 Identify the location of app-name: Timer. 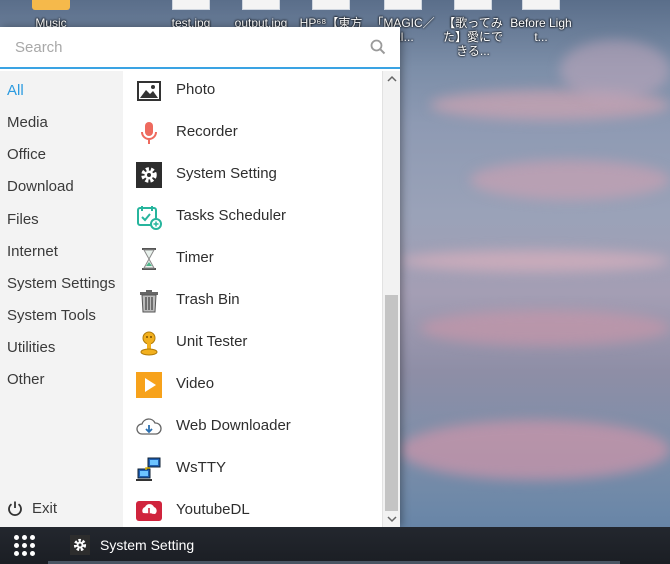
(195, 257).